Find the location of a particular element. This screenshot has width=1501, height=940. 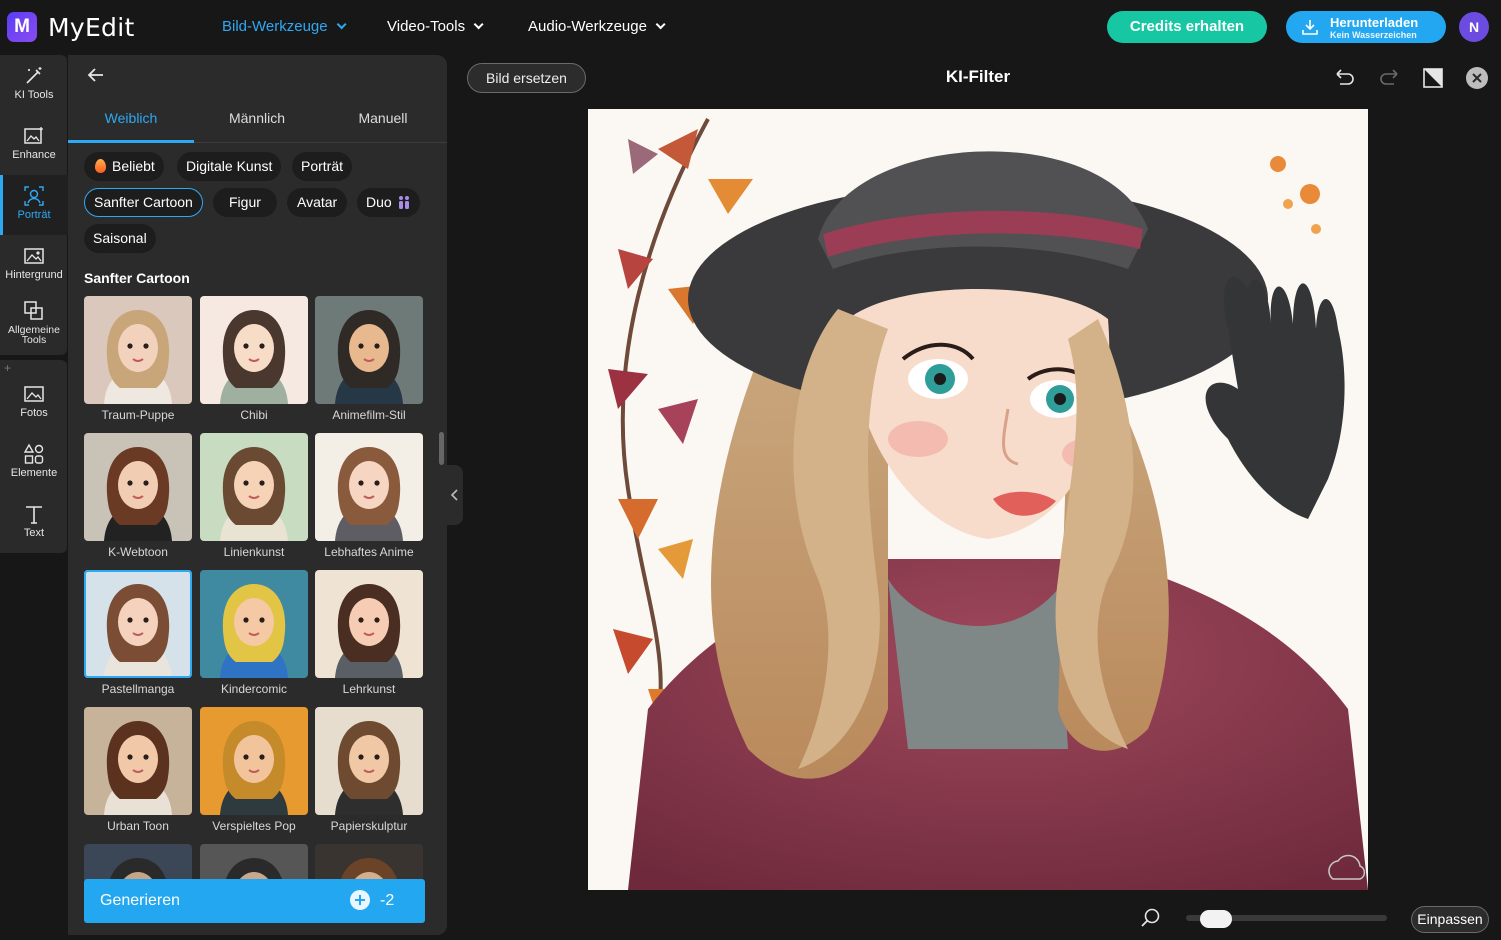

chip-beliebt: Beliebt is located at coordinates (124, 166).